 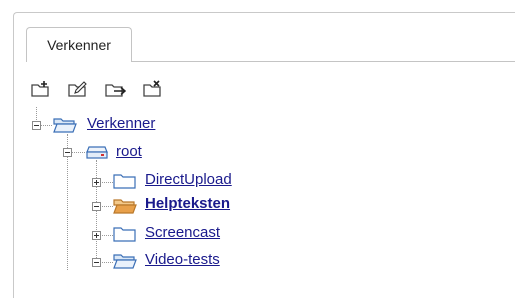 I want to click on collapse-toggle-video-tests, so click(x=96, y=262).